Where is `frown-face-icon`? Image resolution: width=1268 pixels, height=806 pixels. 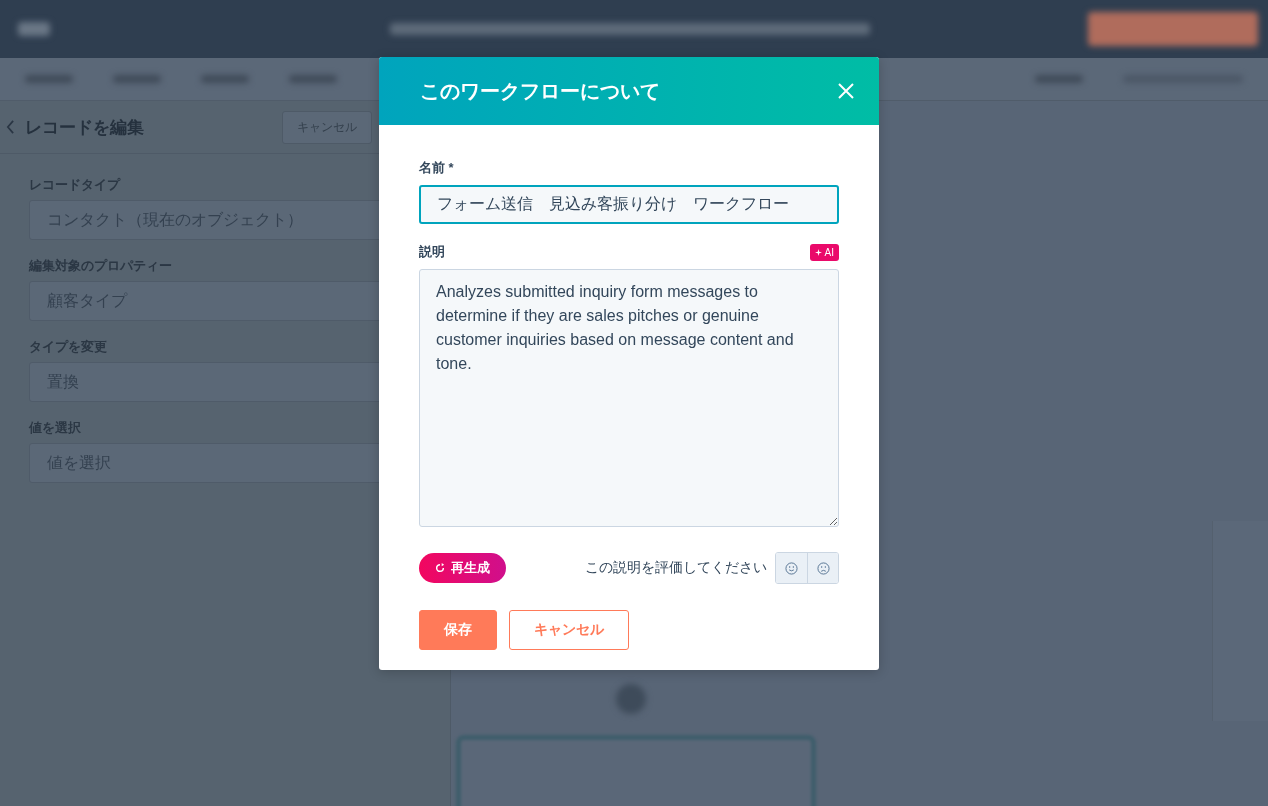 frown-face-icon is located at coordinates (823, 568).